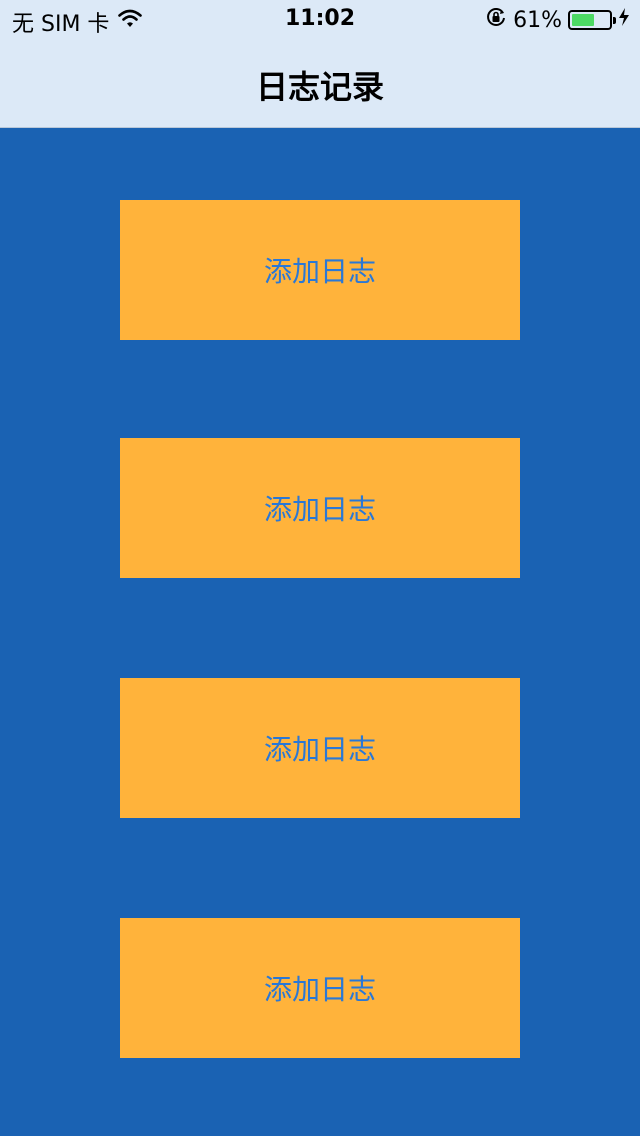  Describe the element at coordinates (624, 20) in the screenshot. I see `charging-bolt-icon` at that location.